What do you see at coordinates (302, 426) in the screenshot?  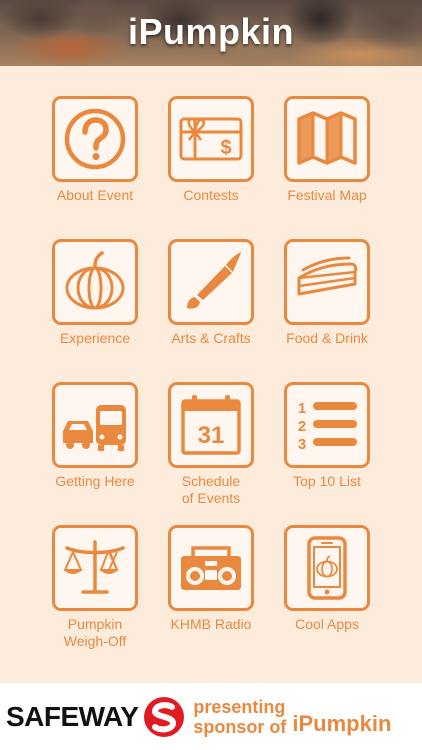 I see `list-number: 2` at bounding box center [302, 426].